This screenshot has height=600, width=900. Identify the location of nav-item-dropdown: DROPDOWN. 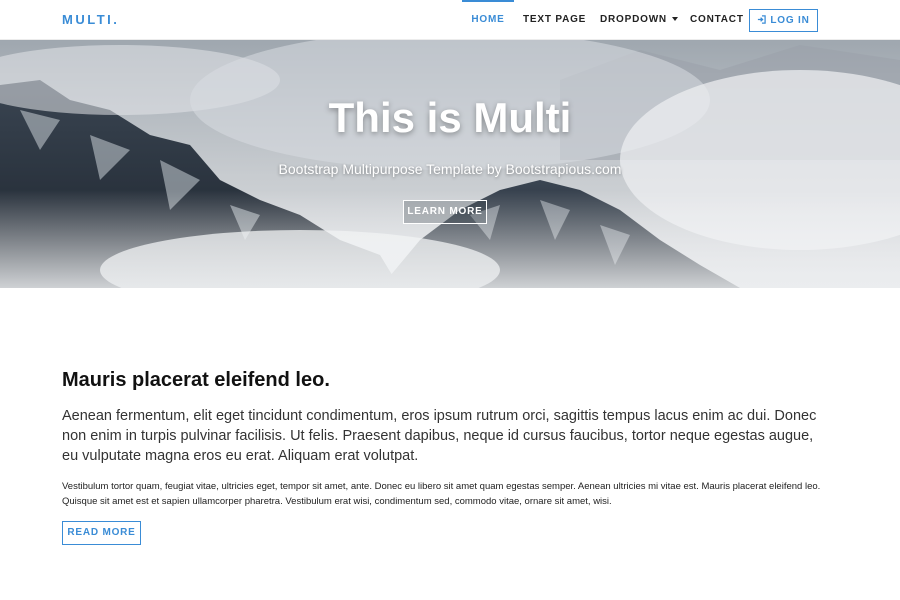
(639, 20).